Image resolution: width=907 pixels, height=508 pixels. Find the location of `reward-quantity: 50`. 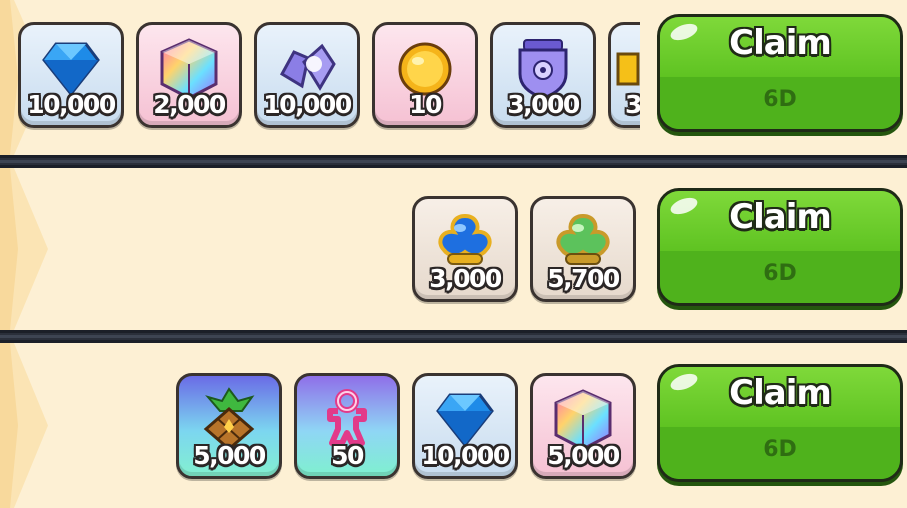

reward-quantity: 50 is located at coordinates (347, 455).